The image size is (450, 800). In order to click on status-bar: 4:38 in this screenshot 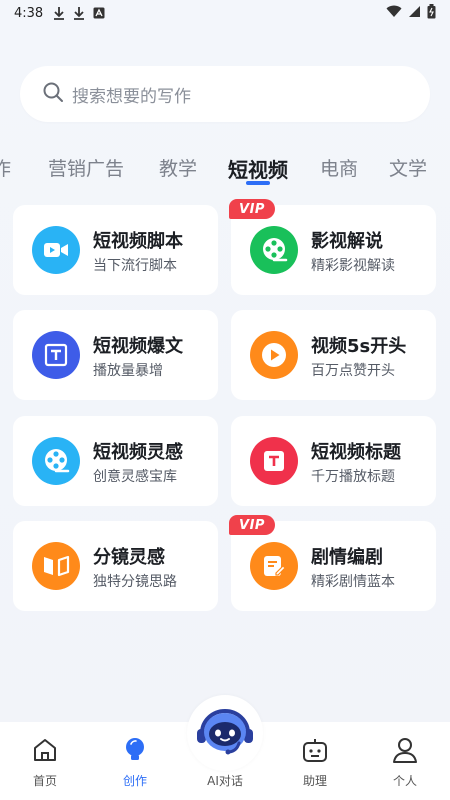, I will do `click(225, 13)`.